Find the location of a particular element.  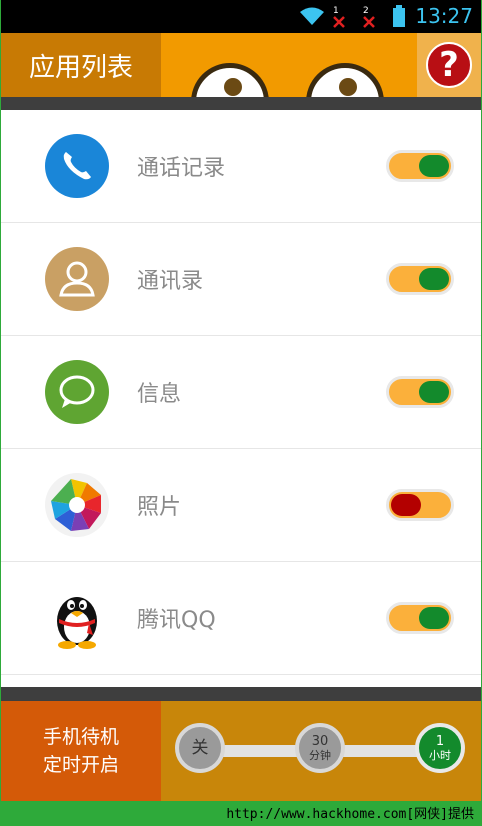

timer-option-text: 关 is located at coordinates (200, 748).